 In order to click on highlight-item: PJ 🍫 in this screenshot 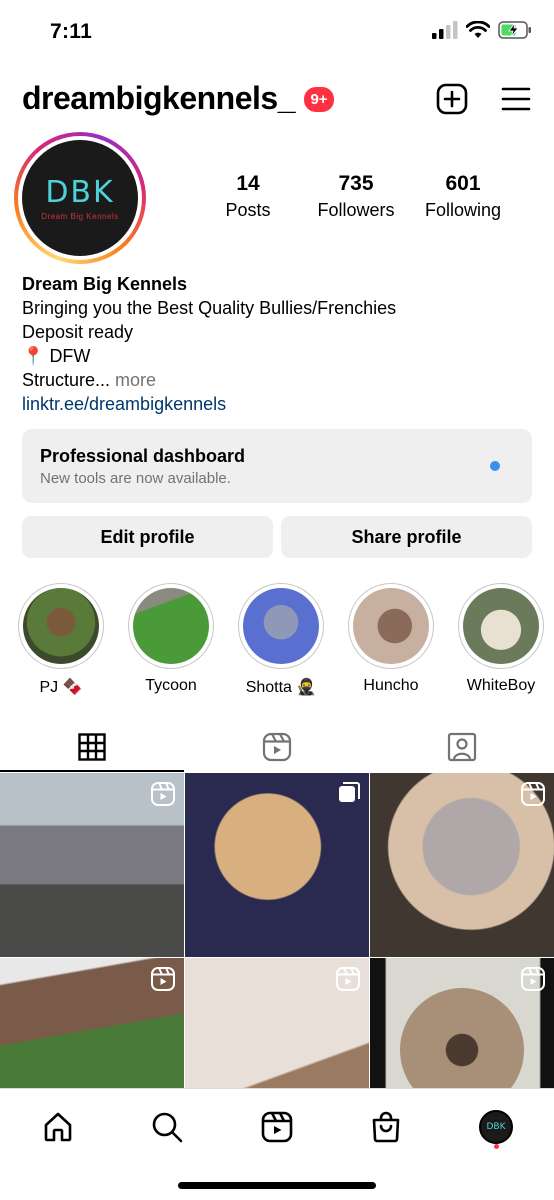, I will do `click(61, 640)`.